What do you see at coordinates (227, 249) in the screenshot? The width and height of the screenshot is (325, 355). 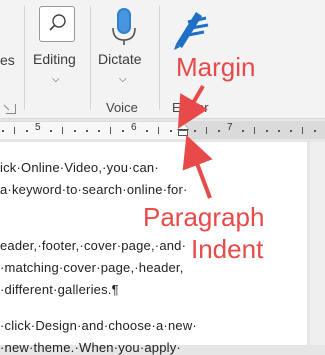 I see `indent-annotation: Indent` at bounding box center [227, 249].